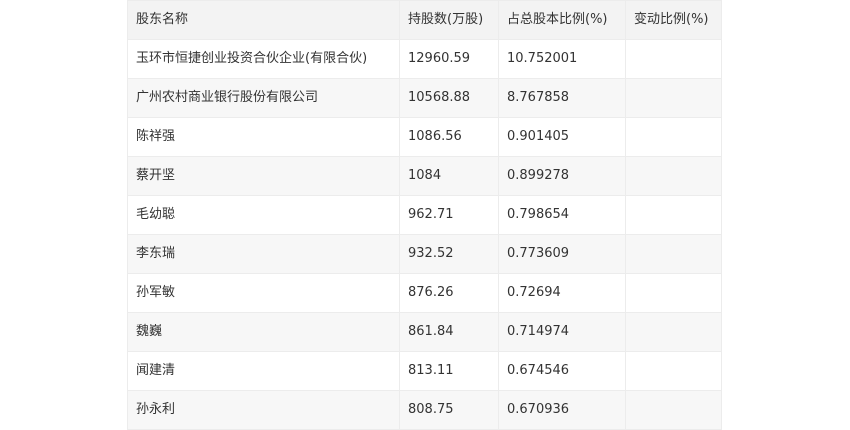 Image resolution: width=850 pixels, height=430 pixels. Describe the element at coordinates (263, 371) in the screenshot. I see `cell-shareholder-name: 闻建清` at that location.